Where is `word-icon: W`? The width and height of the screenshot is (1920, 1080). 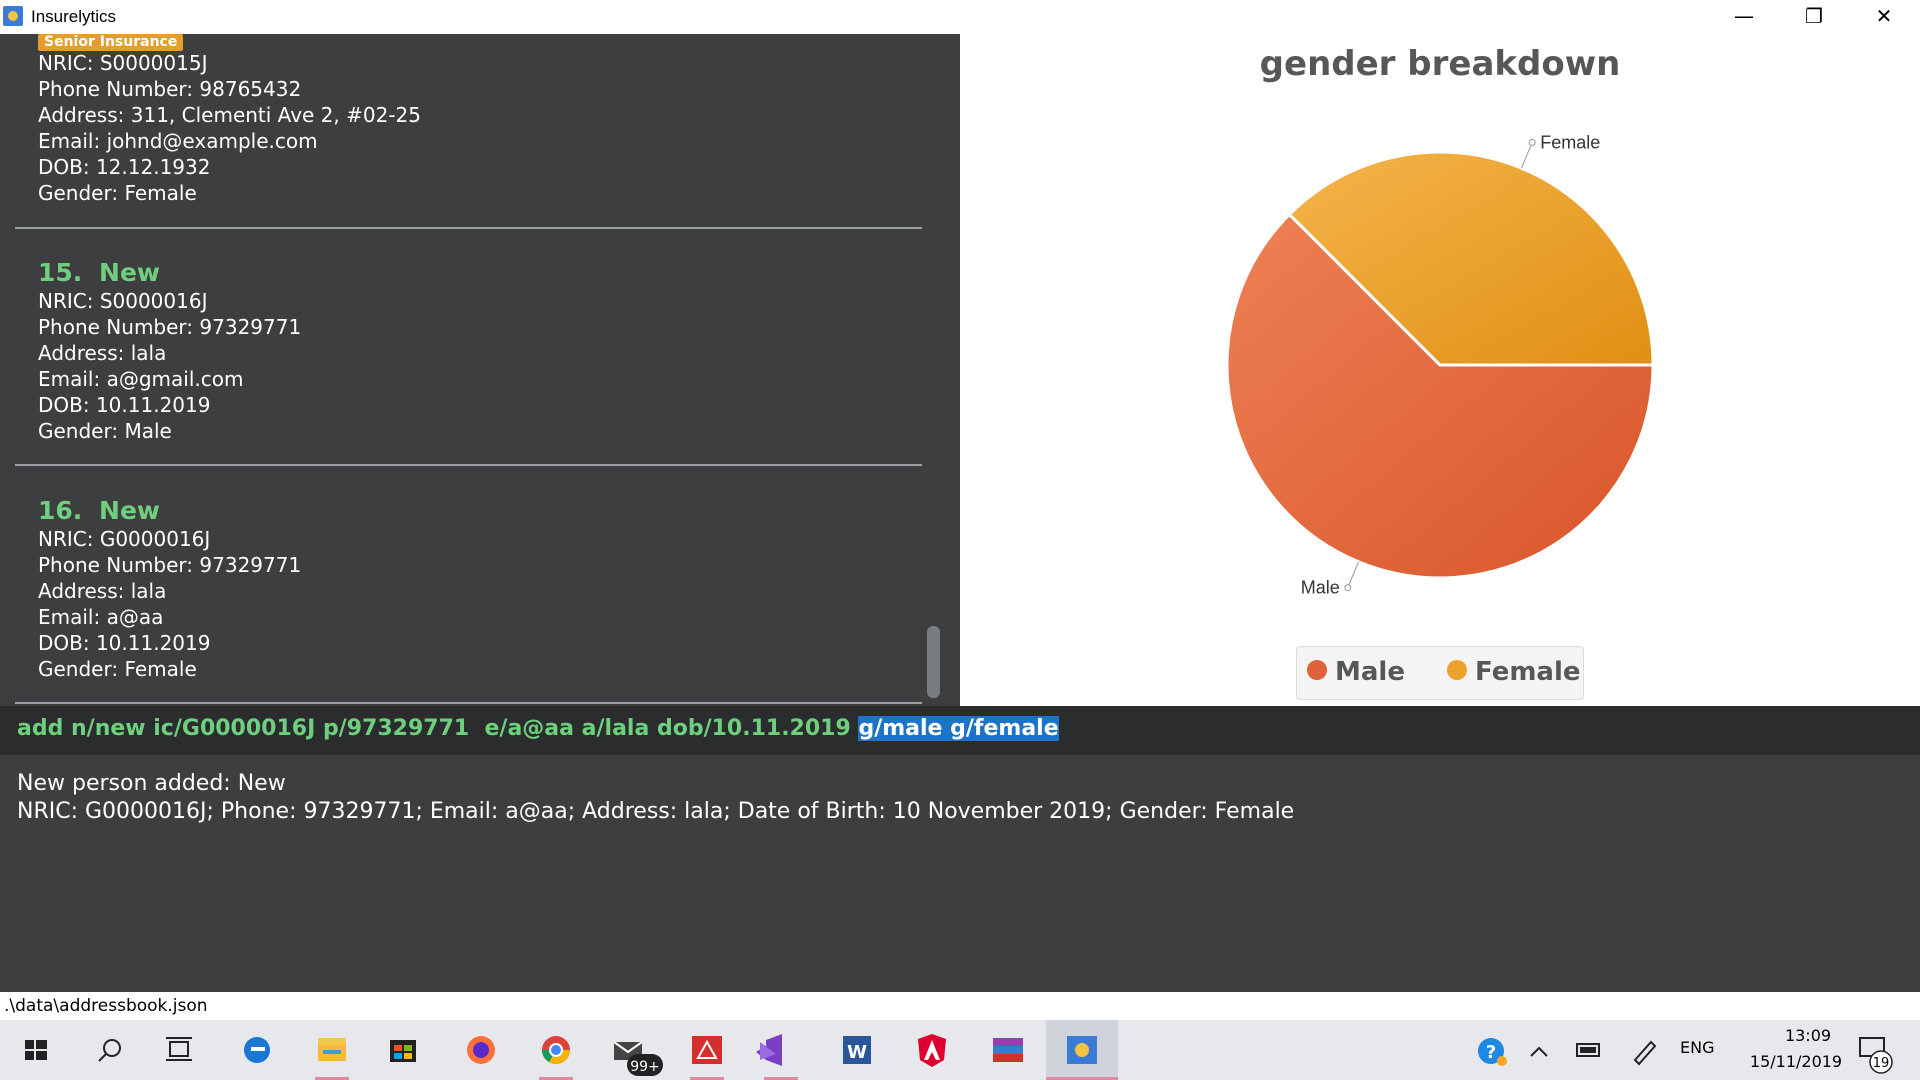
word-icon: W is located at coordinates (857, 1050).